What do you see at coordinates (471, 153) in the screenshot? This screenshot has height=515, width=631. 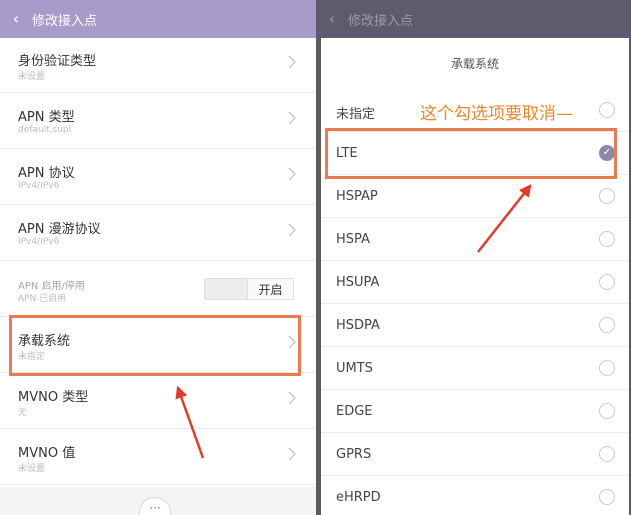 I see `highlight-box-lte-option` at bounding box center [471, 153].